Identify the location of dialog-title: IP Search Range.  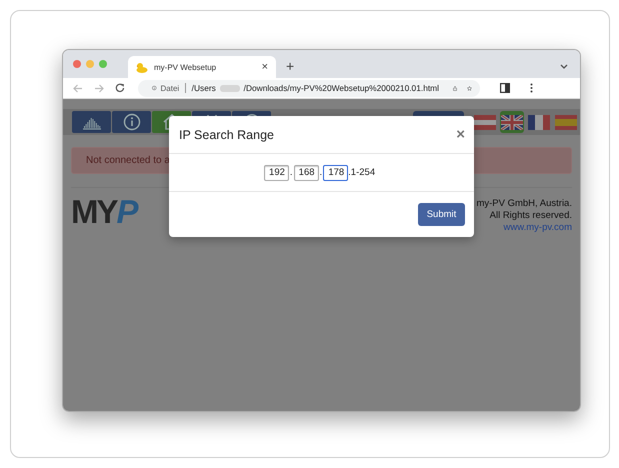
(226, 135).